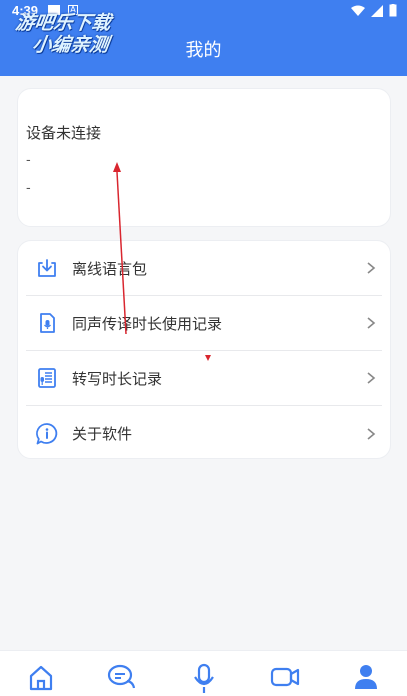 This screenshot has height=696, width=407. I want to click on status-icons, so click(374, 10).